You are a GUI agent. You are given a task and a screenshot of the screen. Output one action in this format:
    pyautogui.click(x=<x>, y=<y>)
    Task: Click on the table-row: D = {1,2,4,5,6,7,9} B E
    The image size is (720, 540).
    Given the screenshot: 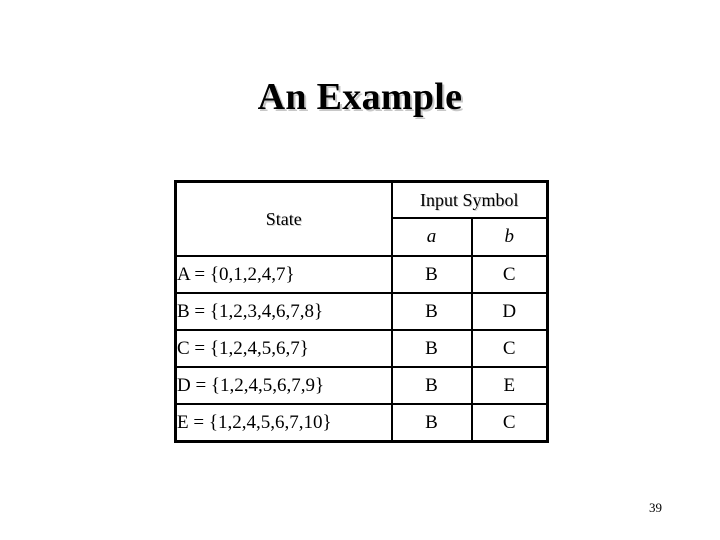 What is the action you would take?
    pyautogui.click(x=361, y=385)
    